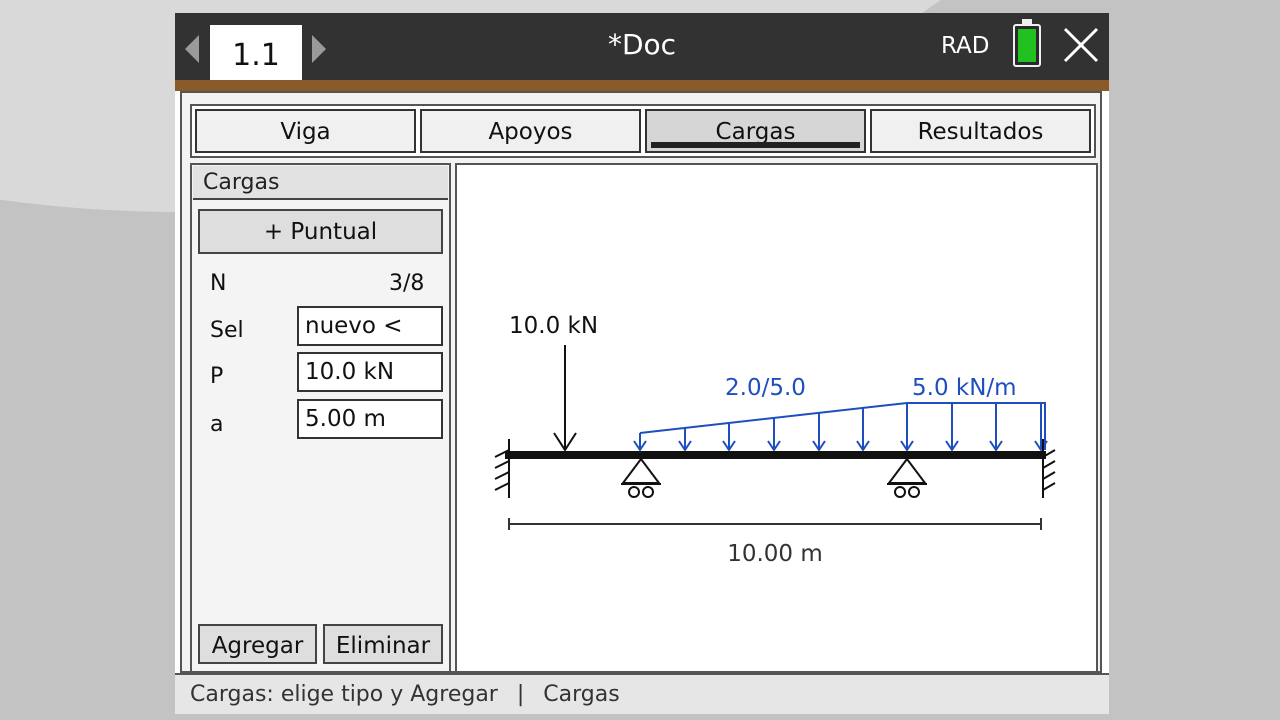 This screenshot has height=720, width=1280. What do you see at coordinates (305, 131) in the screenshot?
I see `tab-viga: Viga` at bounding box center [305, 131].